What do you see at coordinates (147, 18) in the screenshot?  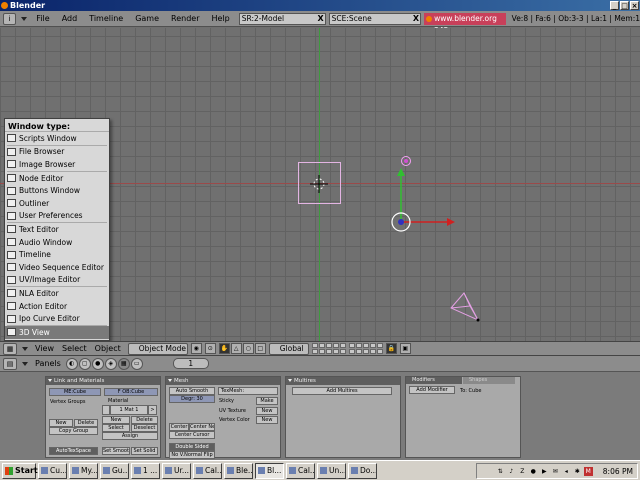 I see `menu-game: Game` at bounding box center [147, 18].